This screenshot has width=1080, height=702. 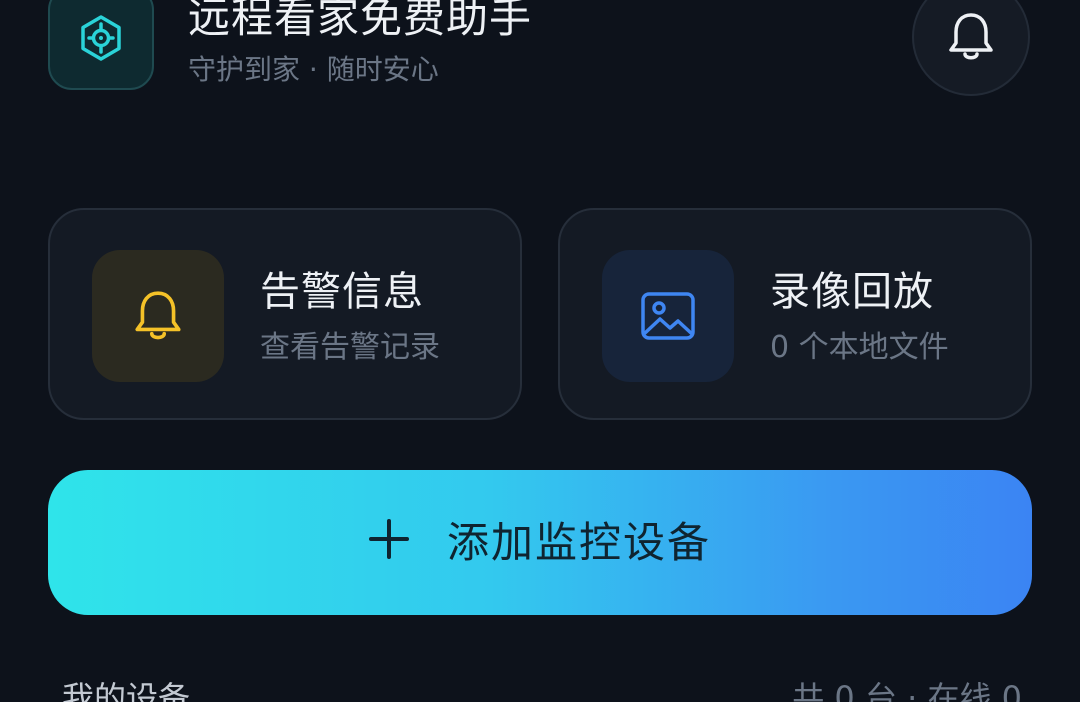 I want to click on image-icon, so click(x=668, y=316).